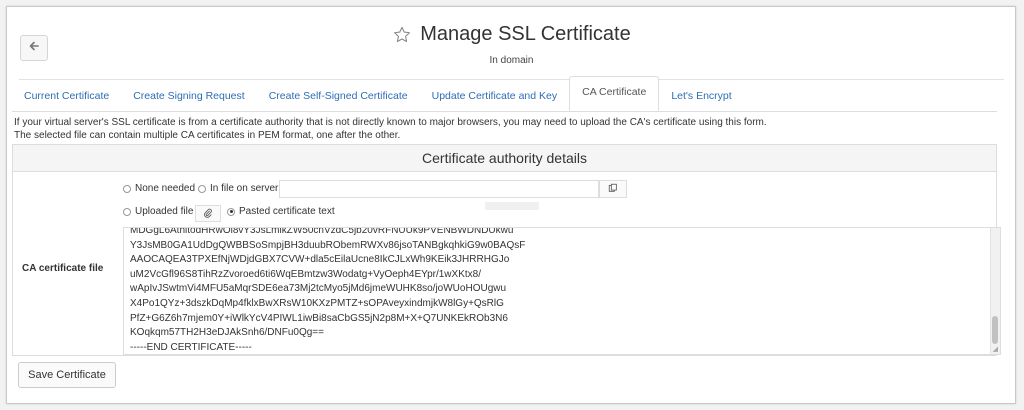 The width and height of the screenshot is (1024, 410). I want to click on tab-create-self-signed: Create Self-Signed Certificate, so click(338, 93).